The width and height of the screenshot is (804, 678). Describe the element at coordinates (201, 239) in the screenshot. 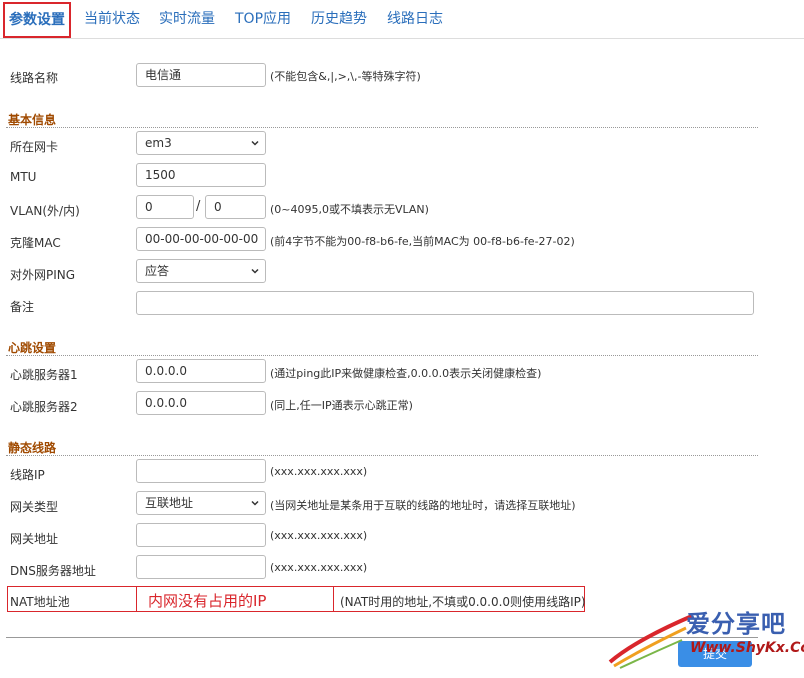

I see `mac-input: 00-00-00-00-00-00` at that location.